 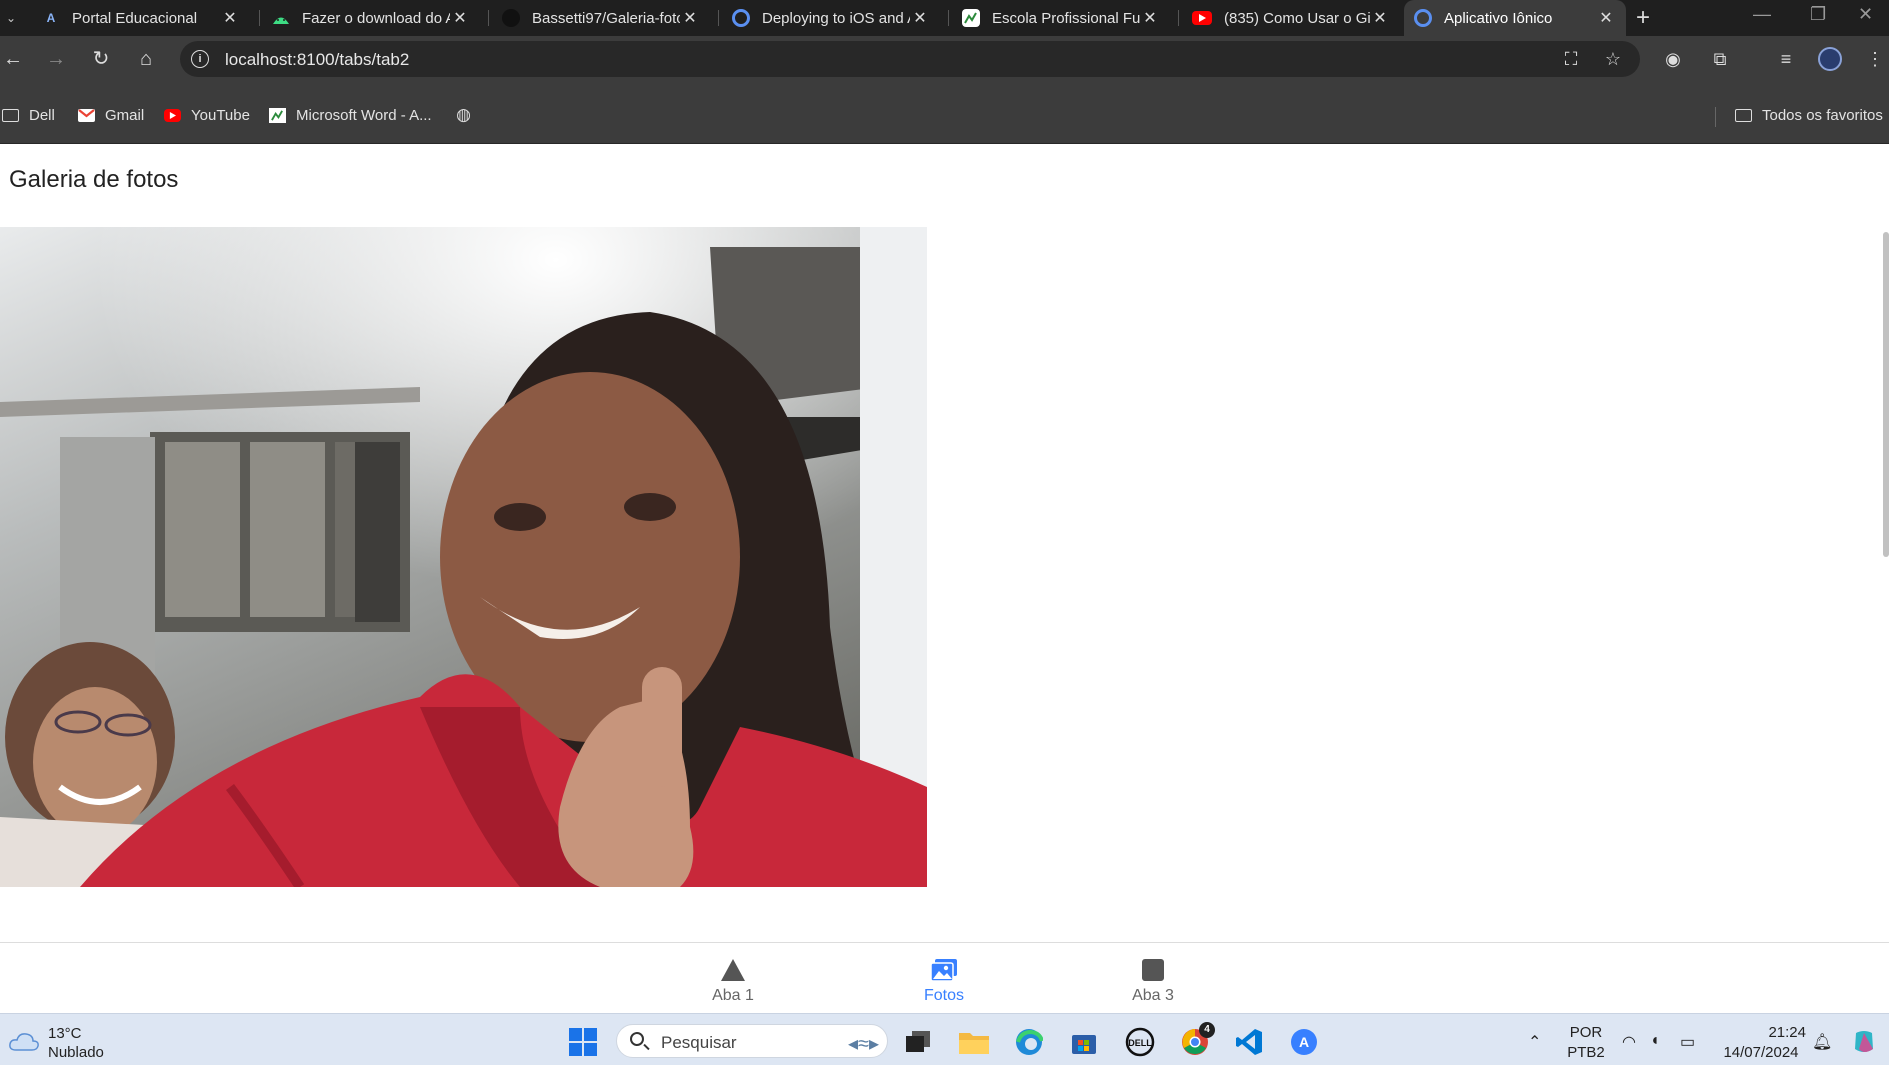 I want to click on tab-label: Fotos, so click(x=943, y=995).